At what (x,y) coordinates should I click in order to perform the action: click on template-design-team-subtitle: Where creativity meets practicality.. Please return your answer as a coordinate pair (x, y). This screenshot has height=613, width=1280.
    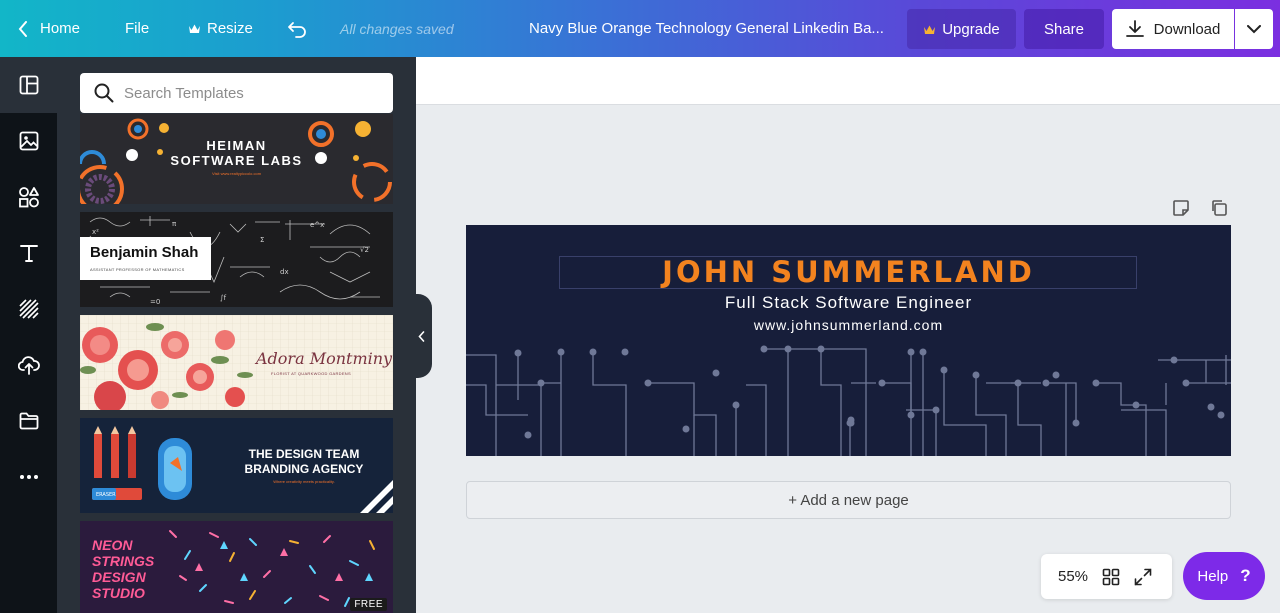
    Looking at the image, I should click on (304, 481).